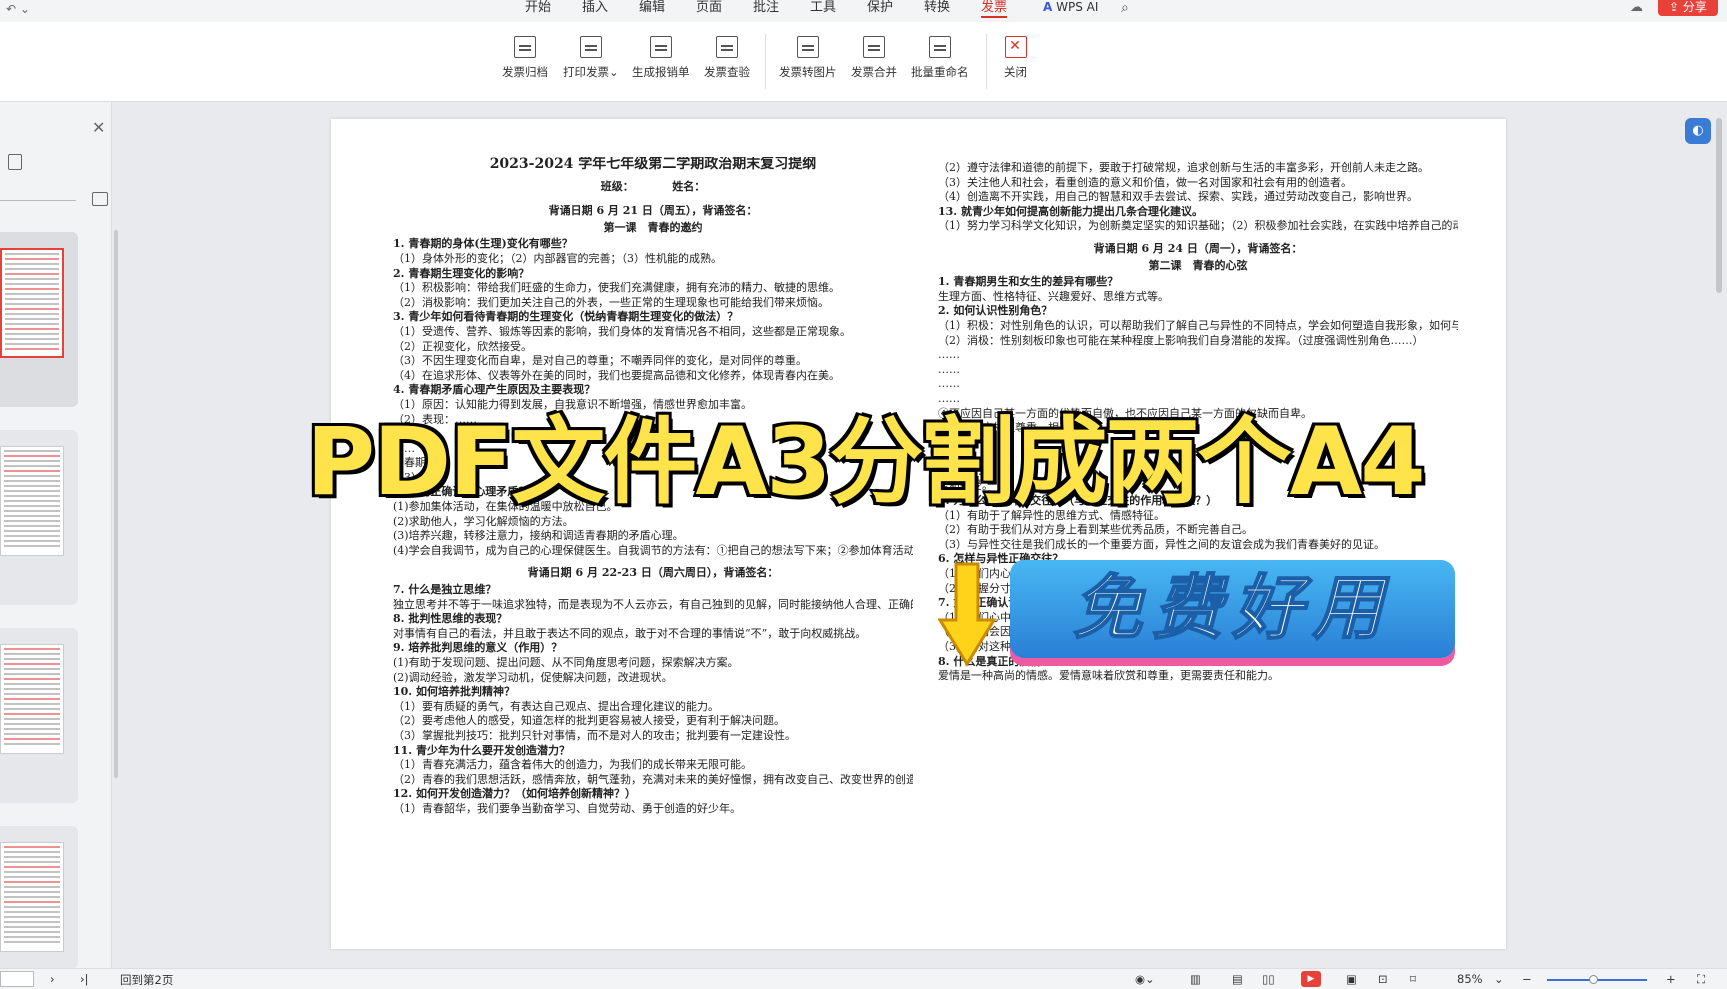 Image resolution: width=1727 pixels, height=989 pixels. What do you see at coordinates (1028, 282) in the screenshot?
I see `question-line: 1. 青春期男生和女生的差异有哪些？` at bounding box center [1028, 282].